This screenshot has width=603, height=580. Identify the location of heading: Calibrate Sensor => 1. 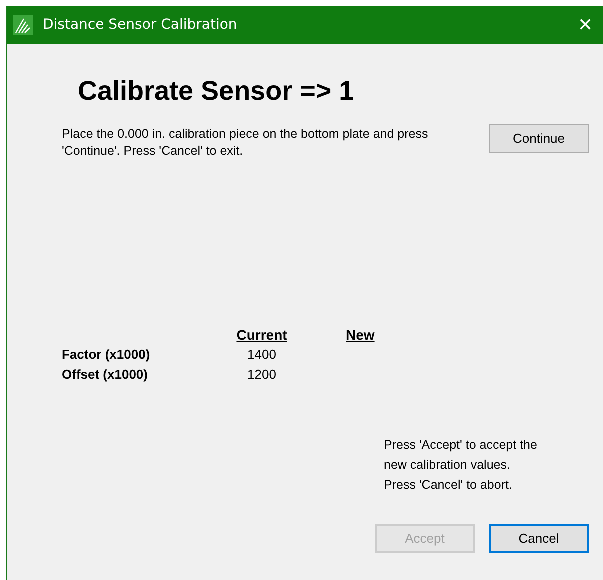
(217, 91).